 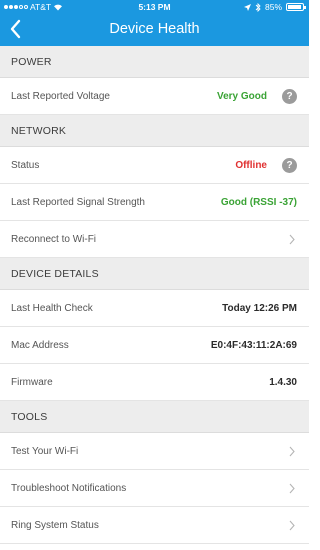 I want to click on row-label: Last Reported Signal Strength, so click(x=78, y=202).